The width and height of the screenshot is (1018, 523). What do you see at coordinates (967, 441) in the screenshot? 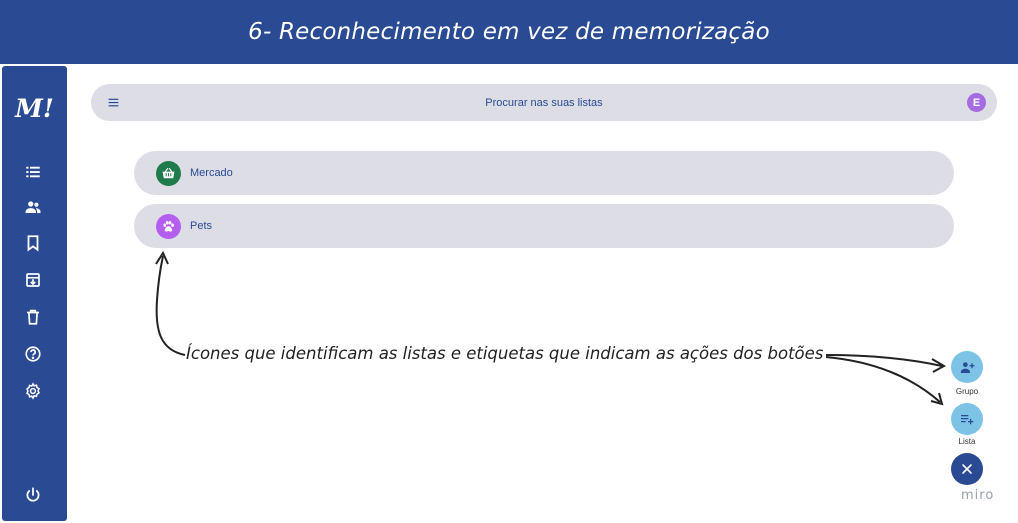
I see `add-list-label: Lista` at bounding box center [967, 441].